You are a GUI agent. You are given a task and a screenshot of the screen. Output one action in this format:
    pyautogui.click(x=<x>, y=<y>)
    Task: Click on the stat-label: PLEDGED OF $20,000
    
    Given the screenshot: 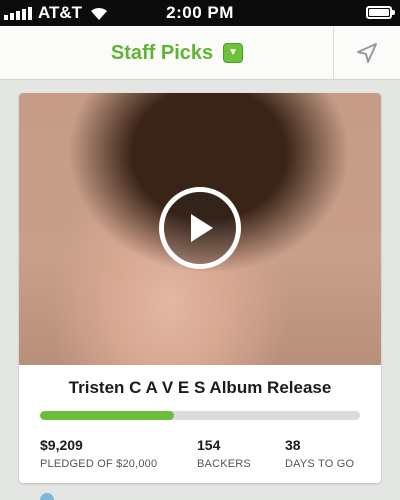 What is the action you would take?
    pyautogui.click(x=99, y=464)
    